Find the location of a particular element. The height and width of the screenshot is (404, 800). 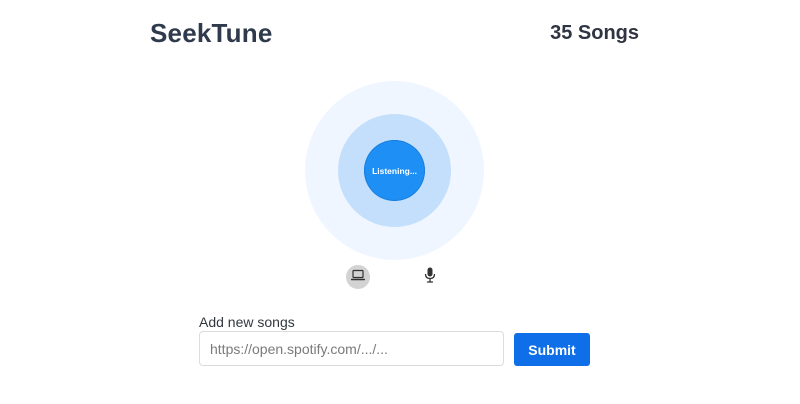

microphone-toggle is located at coordinates (430, 277).